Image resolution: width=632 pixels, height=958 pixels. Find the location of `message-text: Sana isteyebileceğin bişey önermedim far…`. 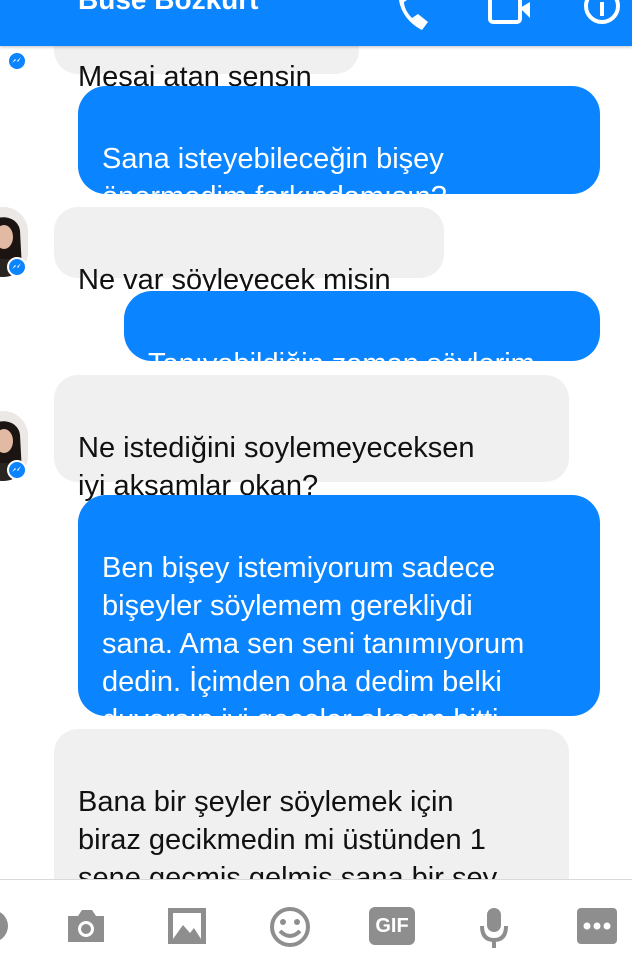

message-text: Sana isteyebileceğin bişey önermedim far… is located at coordinates (274, 178).